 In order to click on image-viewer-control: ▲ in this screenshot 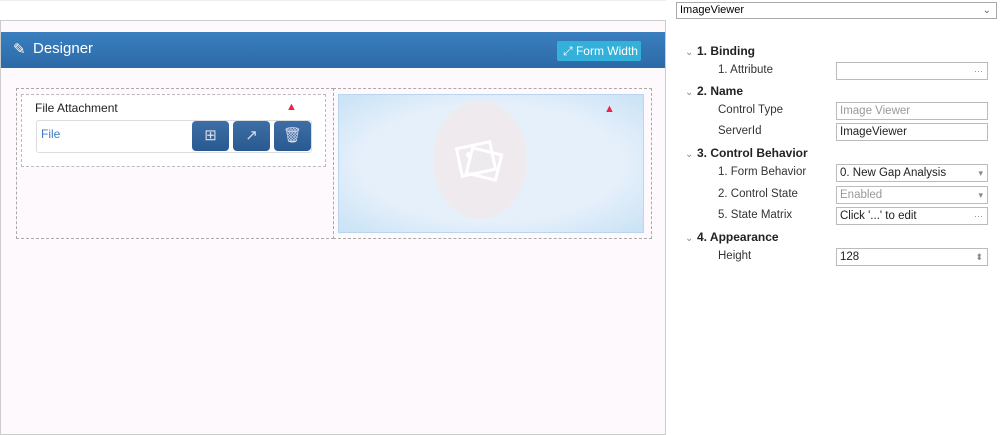, I will do `click(491, 163)`.